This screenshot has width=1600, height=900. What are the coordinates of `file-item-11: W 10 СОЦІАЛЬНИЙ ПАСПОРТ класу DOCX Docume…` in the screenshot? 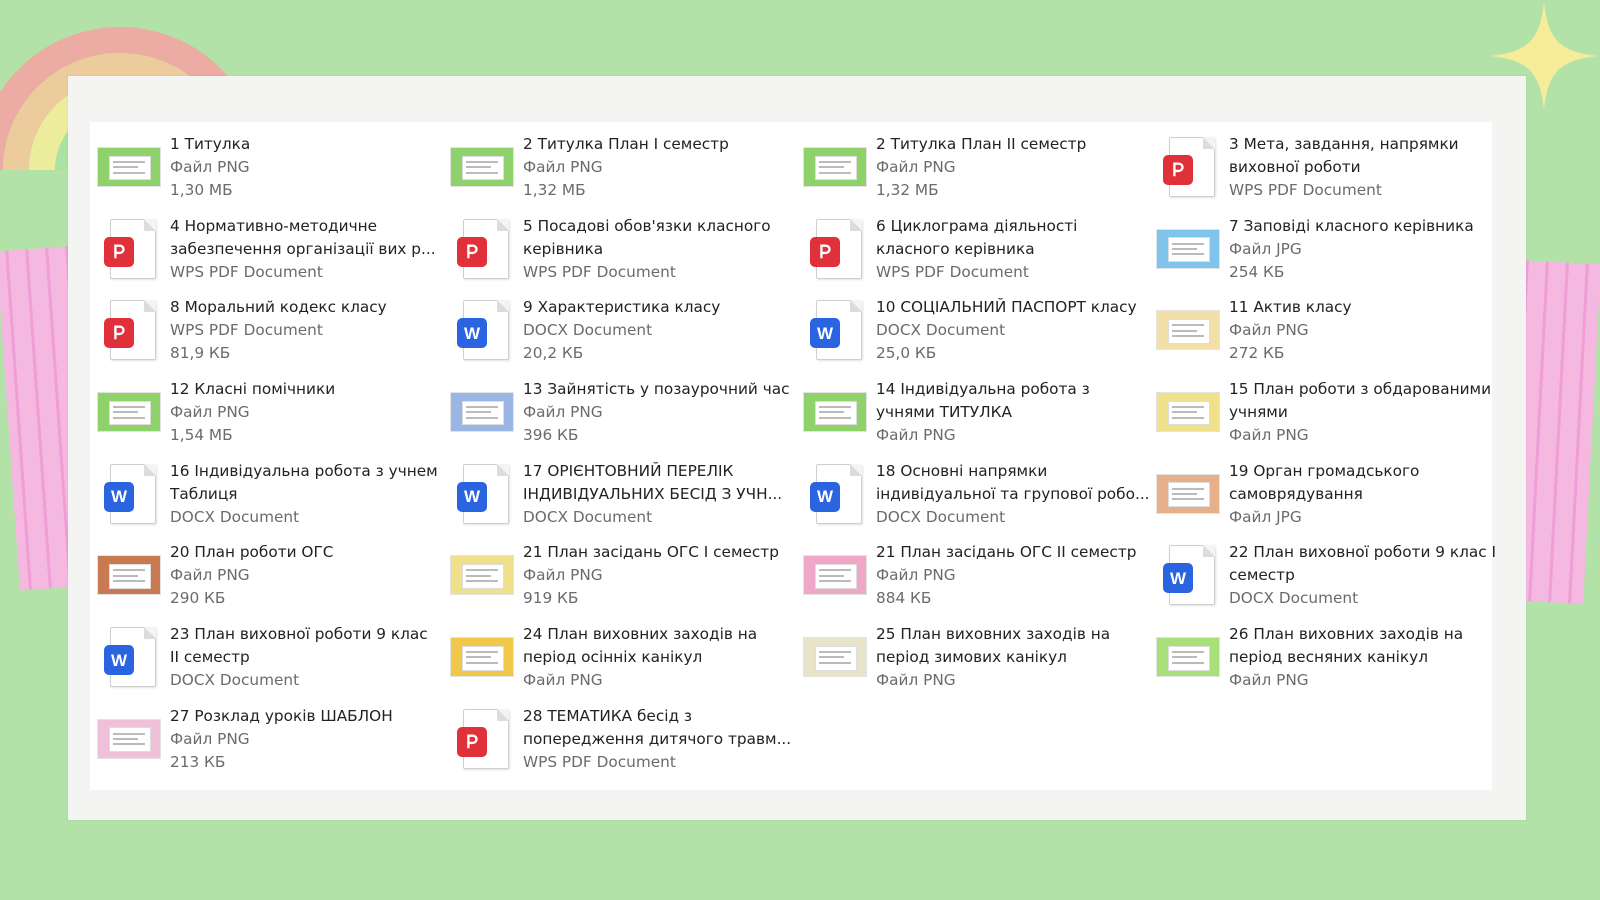 It's located at (976, 336).